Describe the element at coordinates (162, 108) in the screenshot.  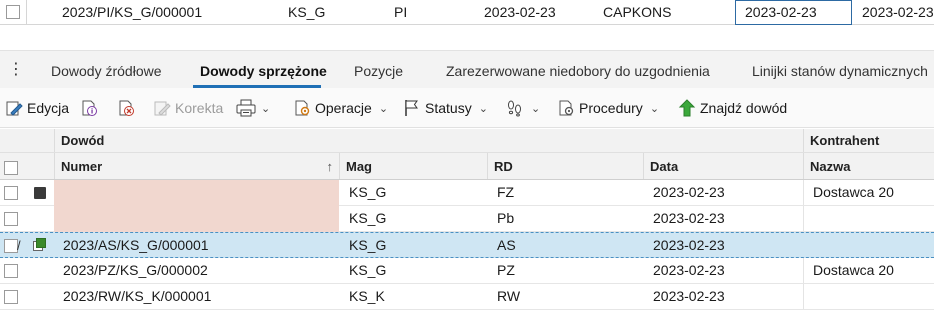
I see `correction-icon` at that location.